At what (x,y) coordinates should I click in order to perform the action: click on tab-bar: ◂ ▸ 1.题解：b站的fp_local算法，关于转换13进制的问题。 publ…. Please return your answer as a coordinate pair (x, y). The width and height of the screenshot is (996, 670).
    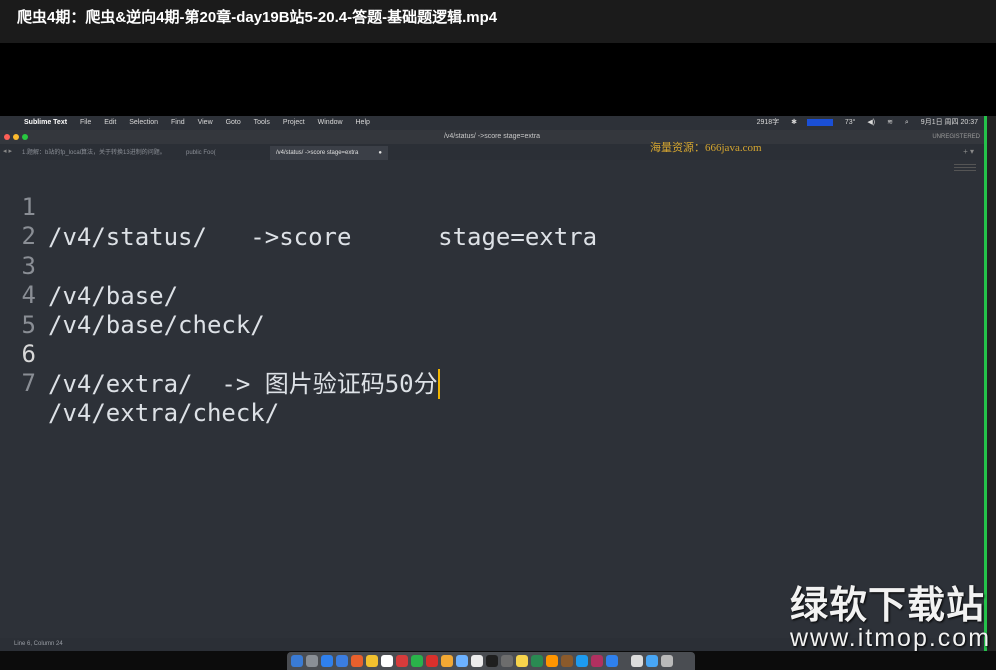
    Looking at the image, I should click on (492, 152).